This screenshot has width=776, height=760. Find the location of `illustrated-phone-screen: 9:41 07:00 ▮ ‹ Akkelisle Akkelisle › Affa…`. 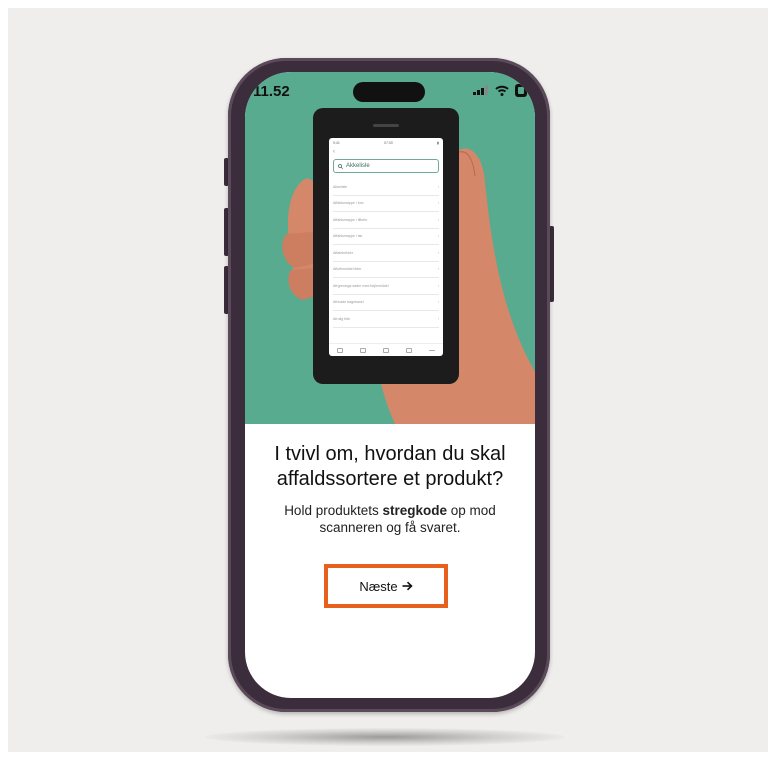

illustrated-phone-screen: 9:41 07:00 ▮ ‹ Akkelisle Akkelisle › Affa… is located at coordinates (386, 247).